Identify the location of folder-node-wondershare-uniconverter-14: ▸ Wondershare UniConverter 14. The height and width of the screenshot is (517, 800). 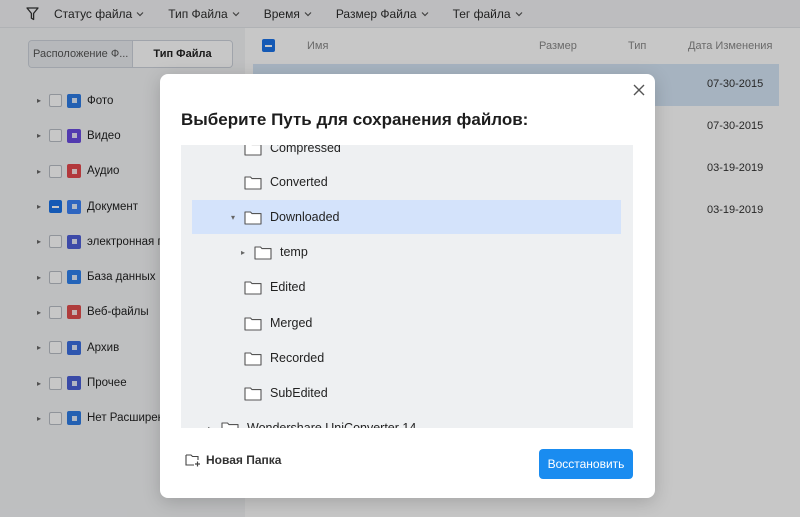
(310, 419).